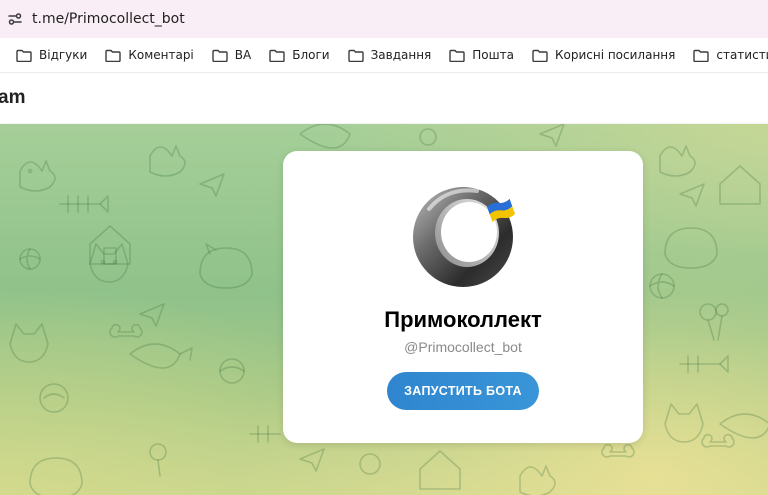  Describe the element at coordinates (384, 19) in the screenshot. I see `address-bar: t.me/Primocollect_bot` at that location.